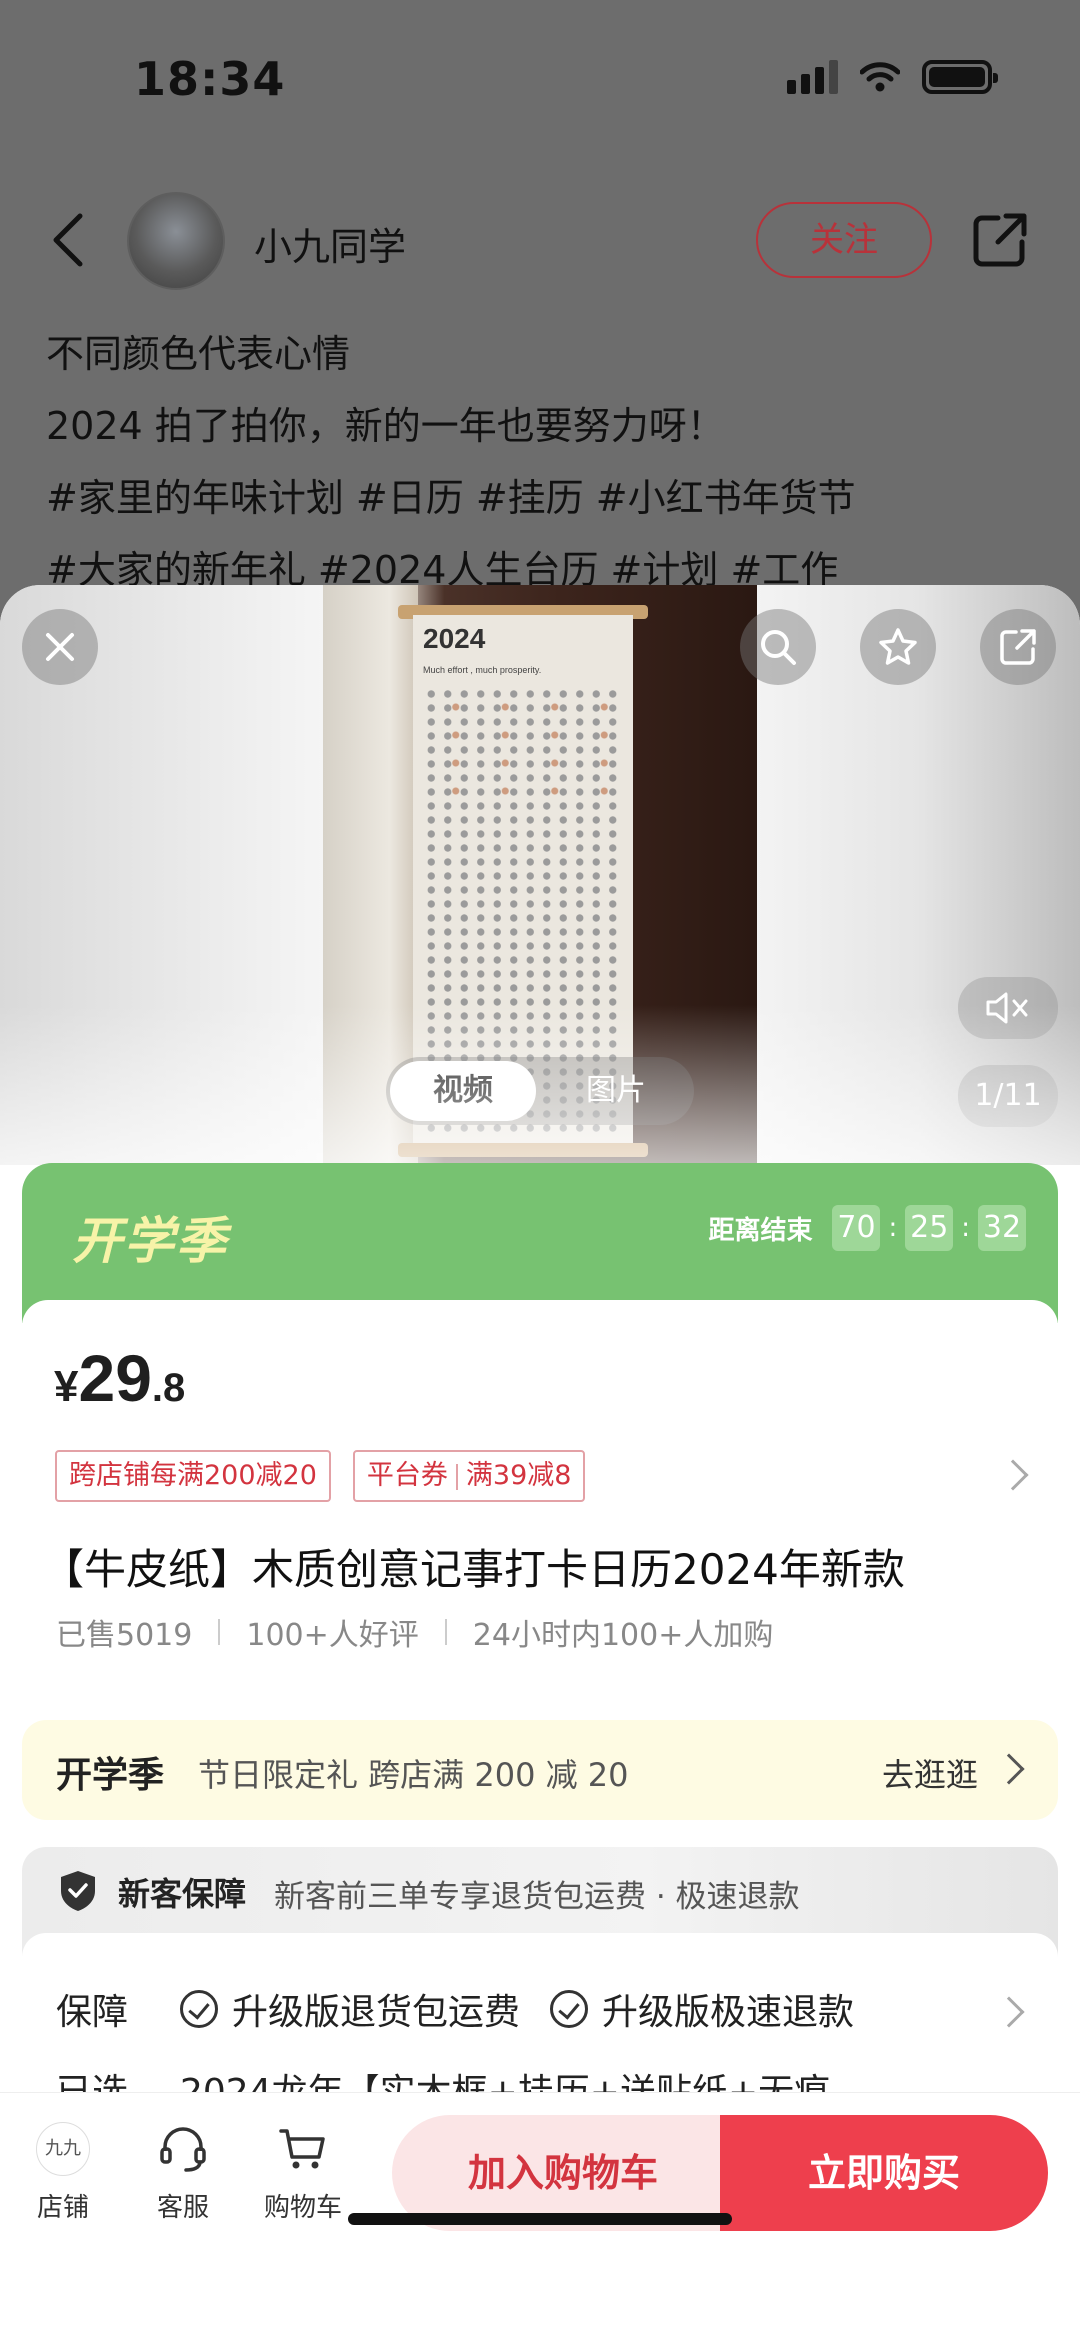 This screenshot has width=1080, height=2341. I want to click on festival-banner: 开学季 节日限定礼 跨店满 200 减 20 去逛逛, so click(540, 1770).